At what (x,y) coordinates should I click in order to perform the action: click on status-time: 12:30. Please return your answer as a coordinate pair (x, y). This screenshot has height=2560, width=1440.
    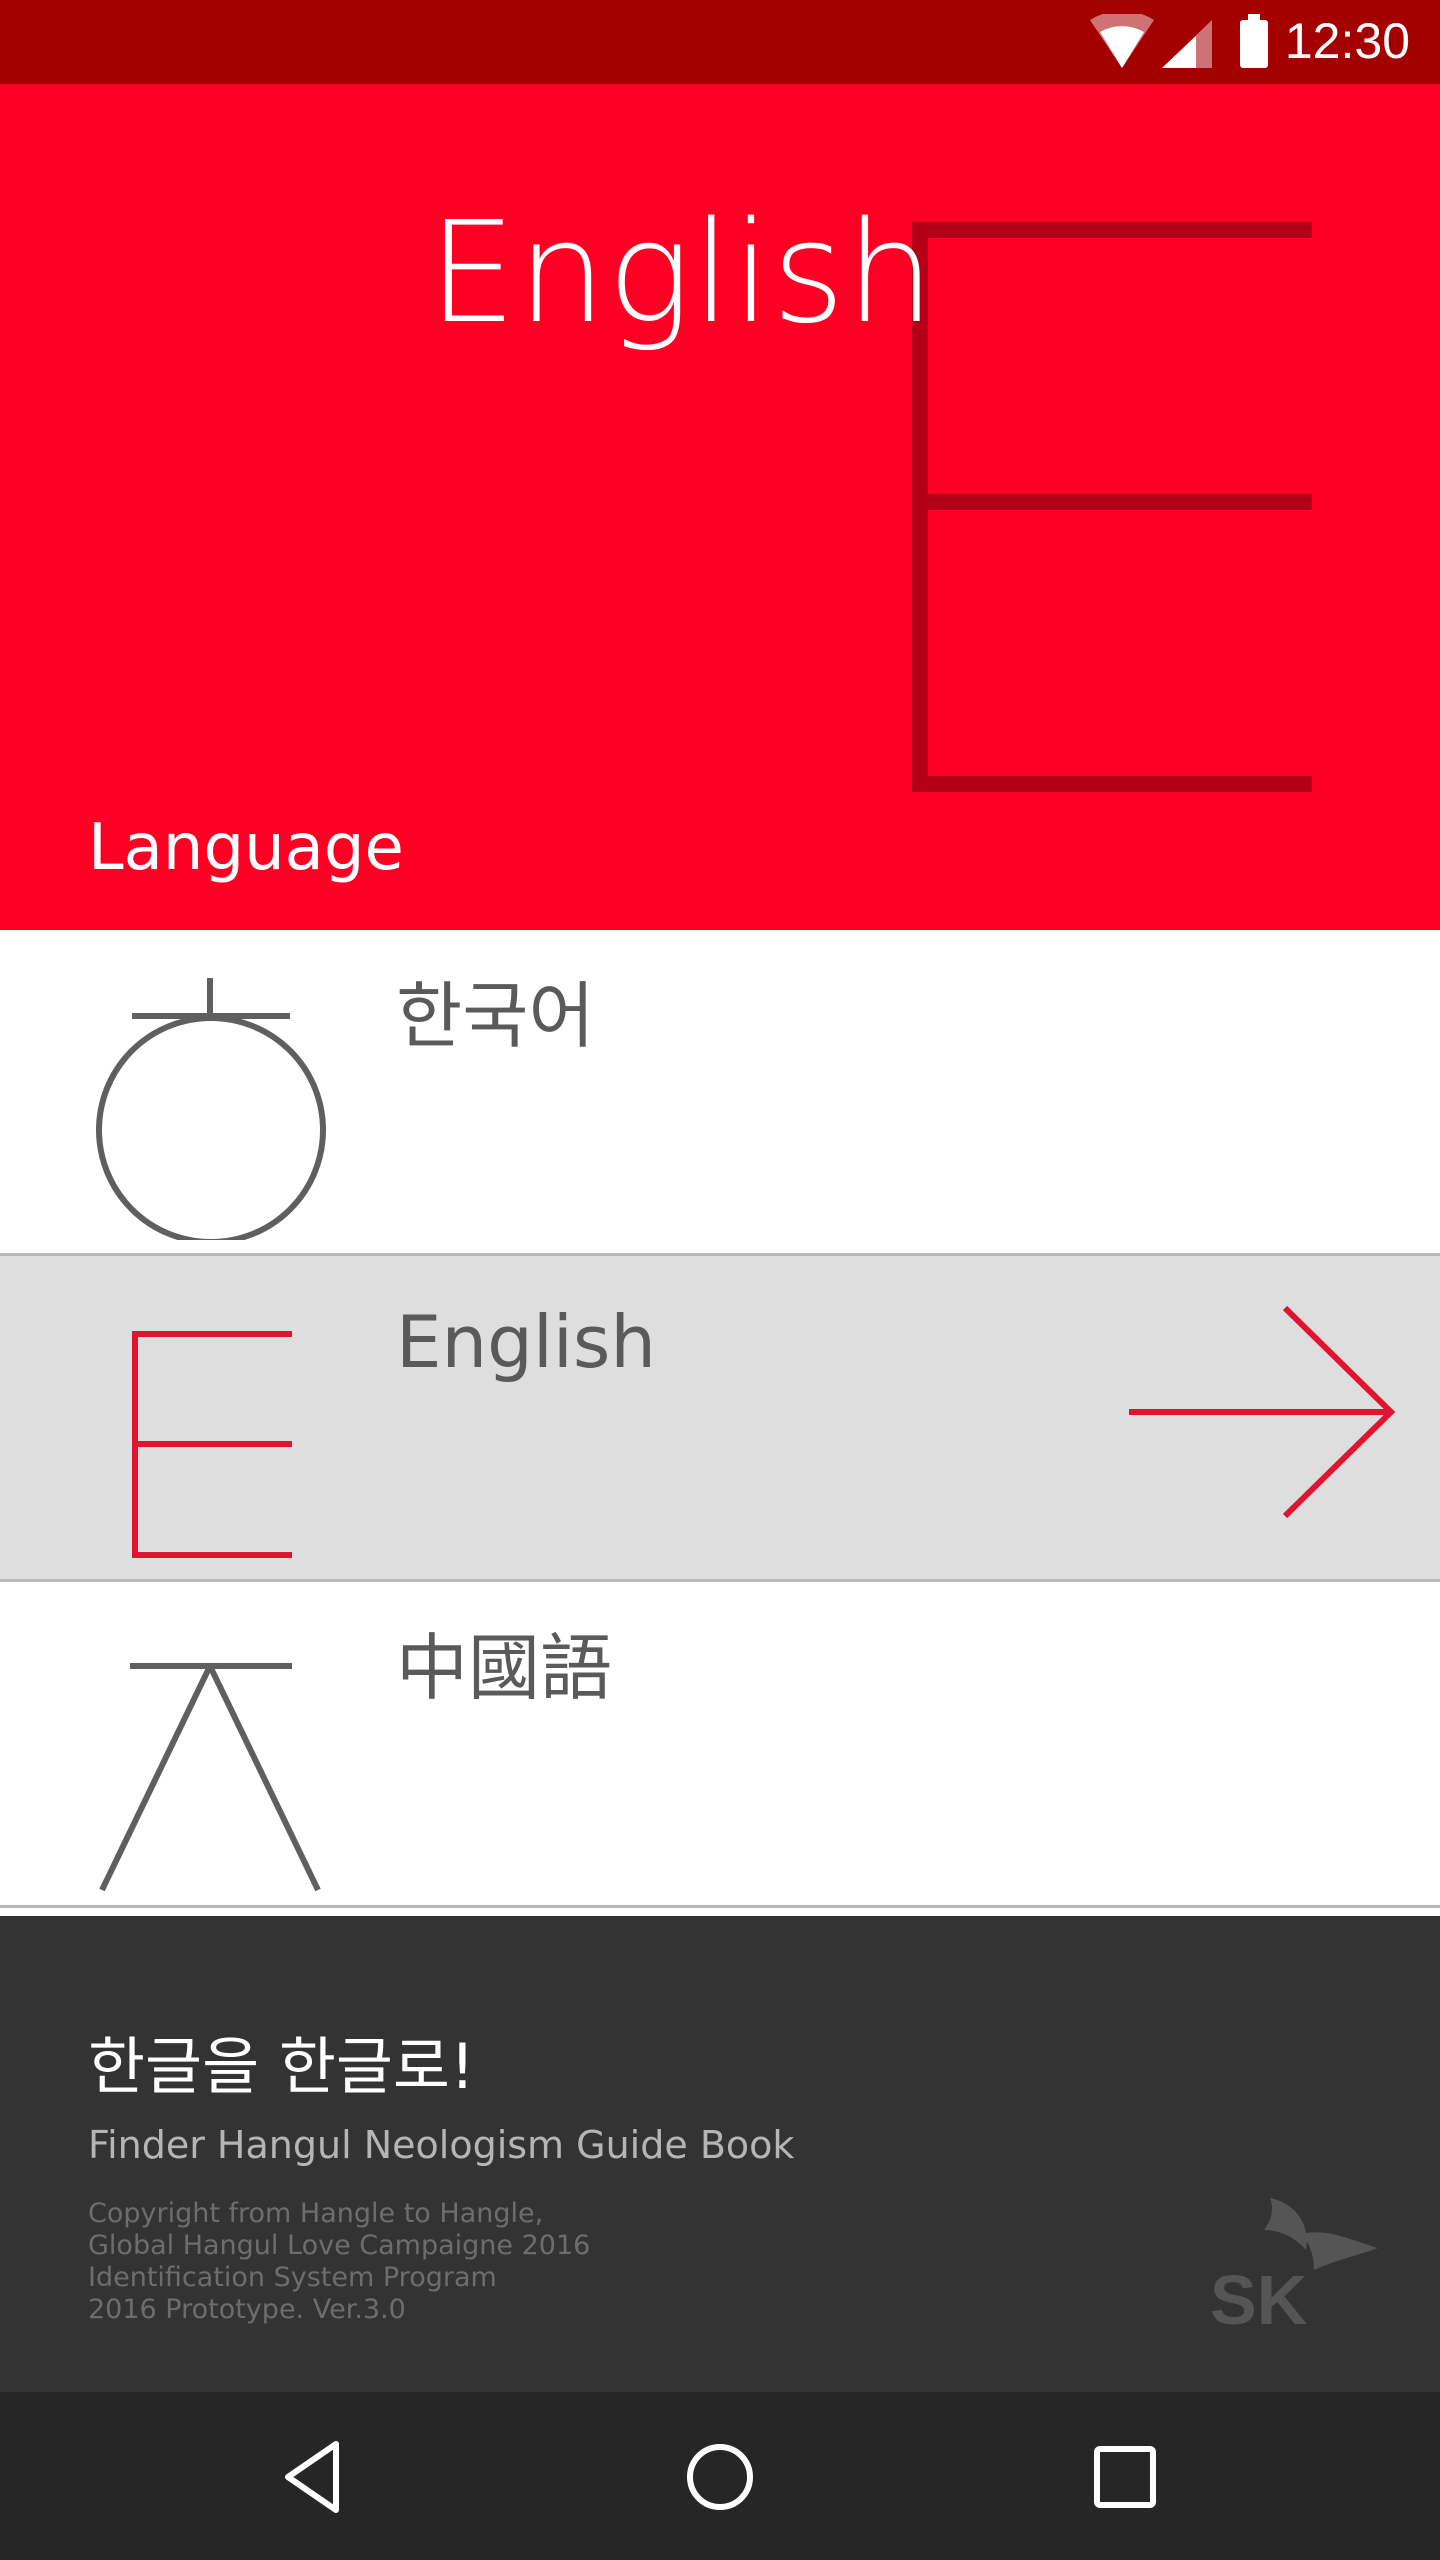
    Looking at the image, I should click on (1347, 41).